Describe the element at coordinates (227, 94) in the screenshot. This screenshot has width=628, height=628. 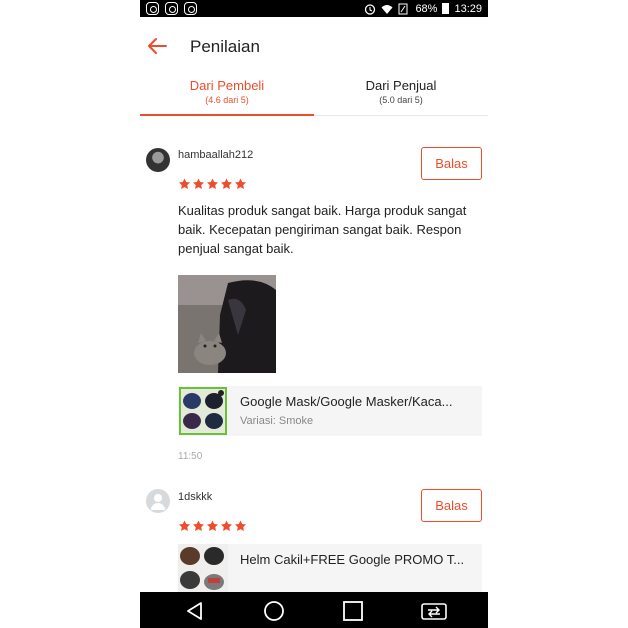
I see `tab-from-buyer: Dari Pembeli (4.6 dari 5)` at that location.